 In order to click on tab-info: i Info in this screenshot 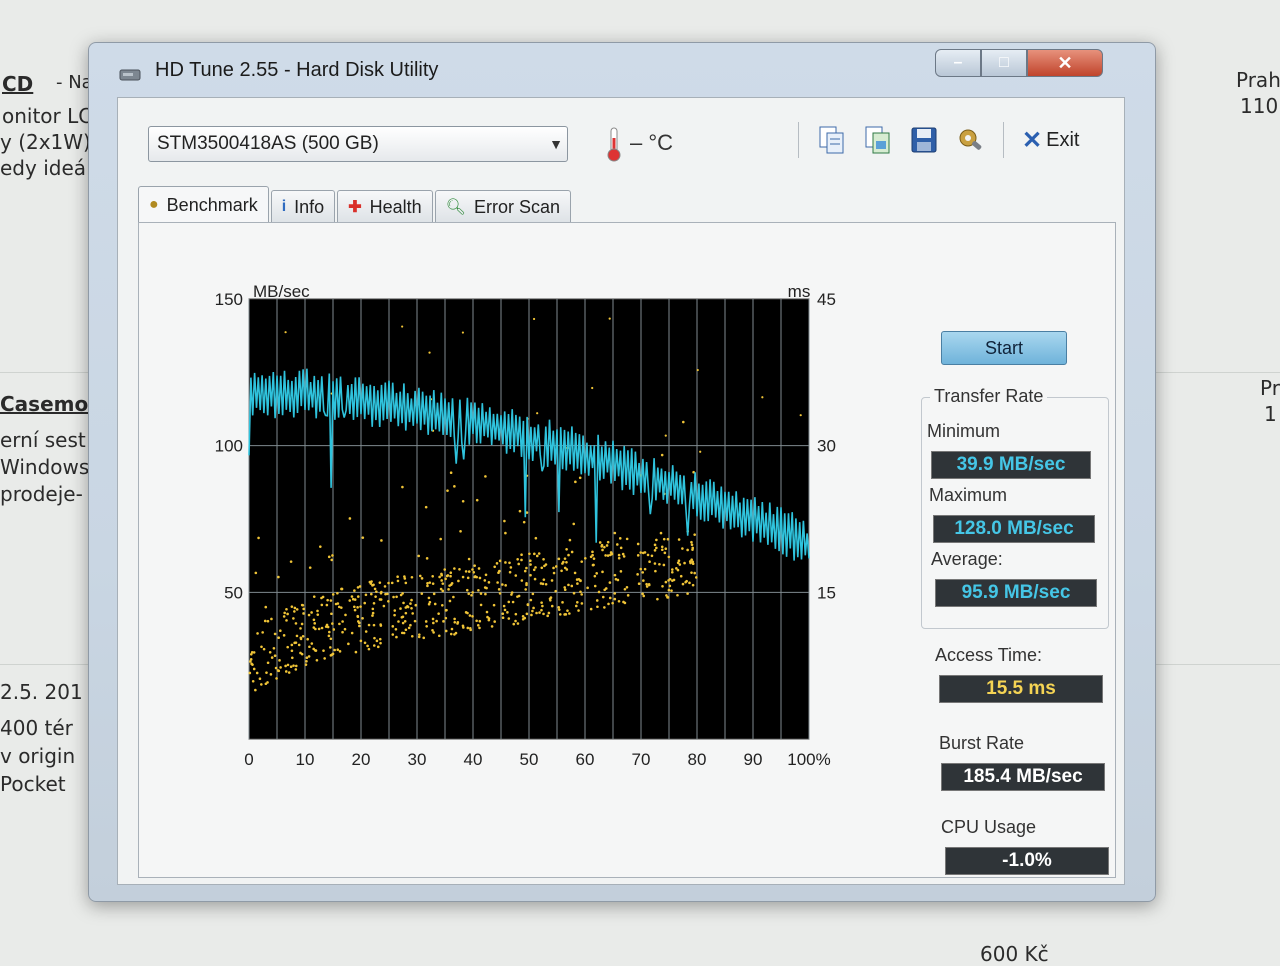, I will do `click(303, 206)`.